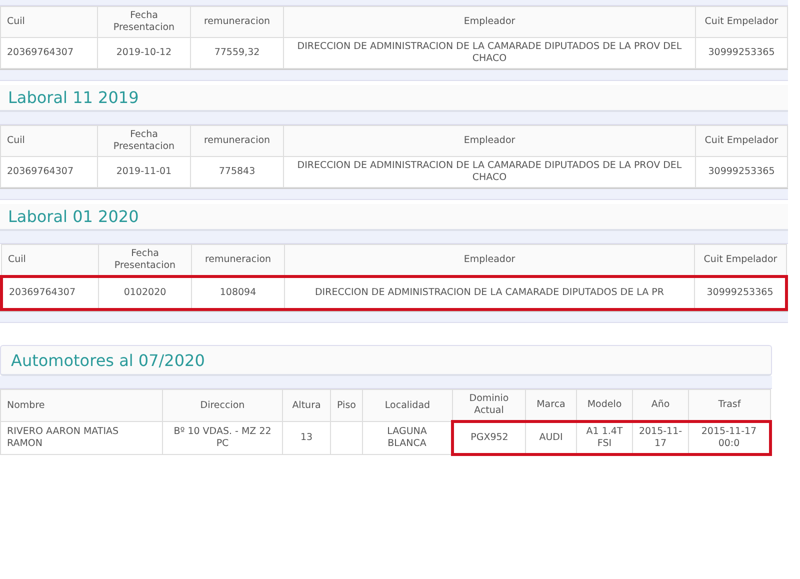 The height and width of the screenshot is (579, 800). What do you see at coordinates (306, 438) in the screenshot?
I see `table-cell: 13` at bounding box center [306, 438].